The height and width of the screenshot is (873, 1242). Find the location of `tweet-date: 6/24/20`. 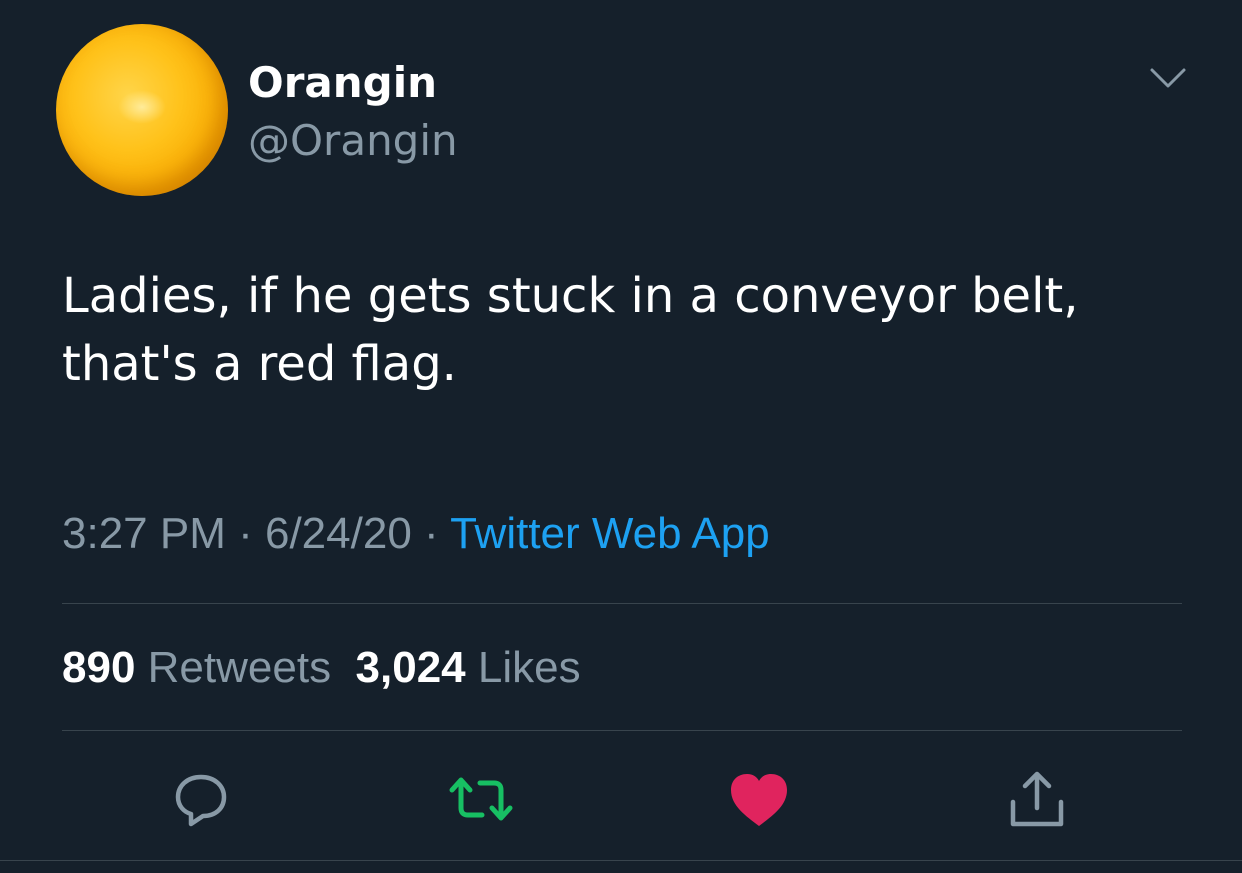

tweet-date: 6/24/20 is located at coordinates (338, 533).